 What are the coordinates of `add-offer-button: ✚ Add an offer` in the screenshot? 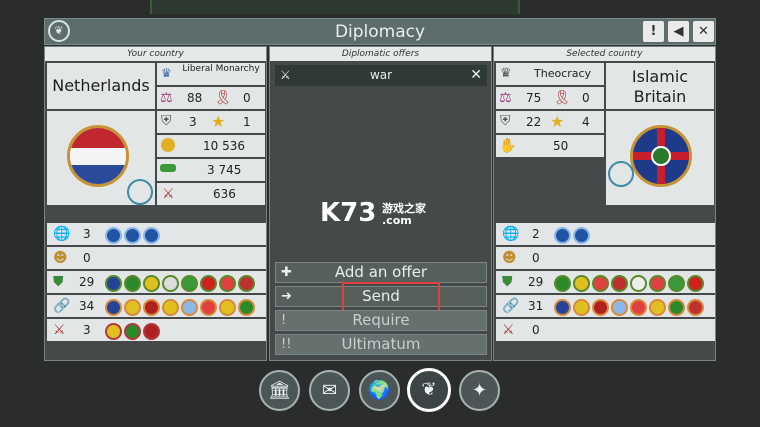 It's located at (381, 272).